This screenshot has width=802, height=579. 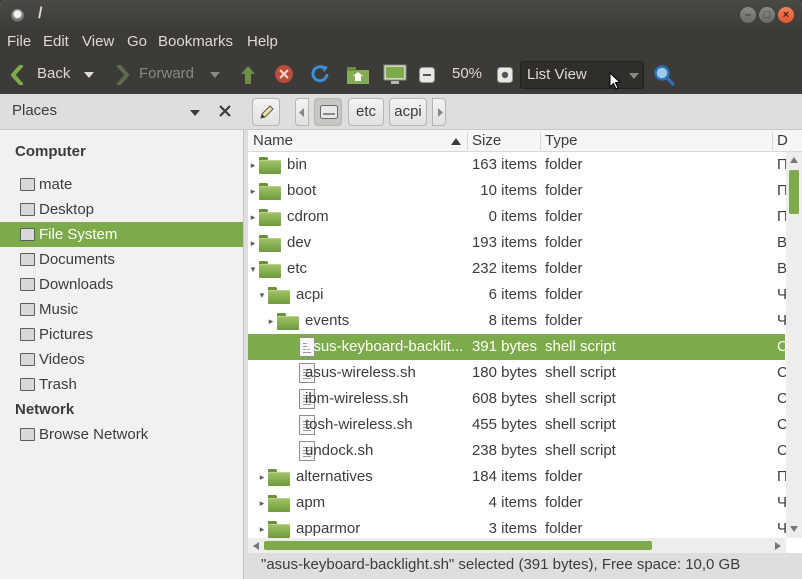 I want to click on sidebar-type-dropdown-icon, so click(x=195, y=113).